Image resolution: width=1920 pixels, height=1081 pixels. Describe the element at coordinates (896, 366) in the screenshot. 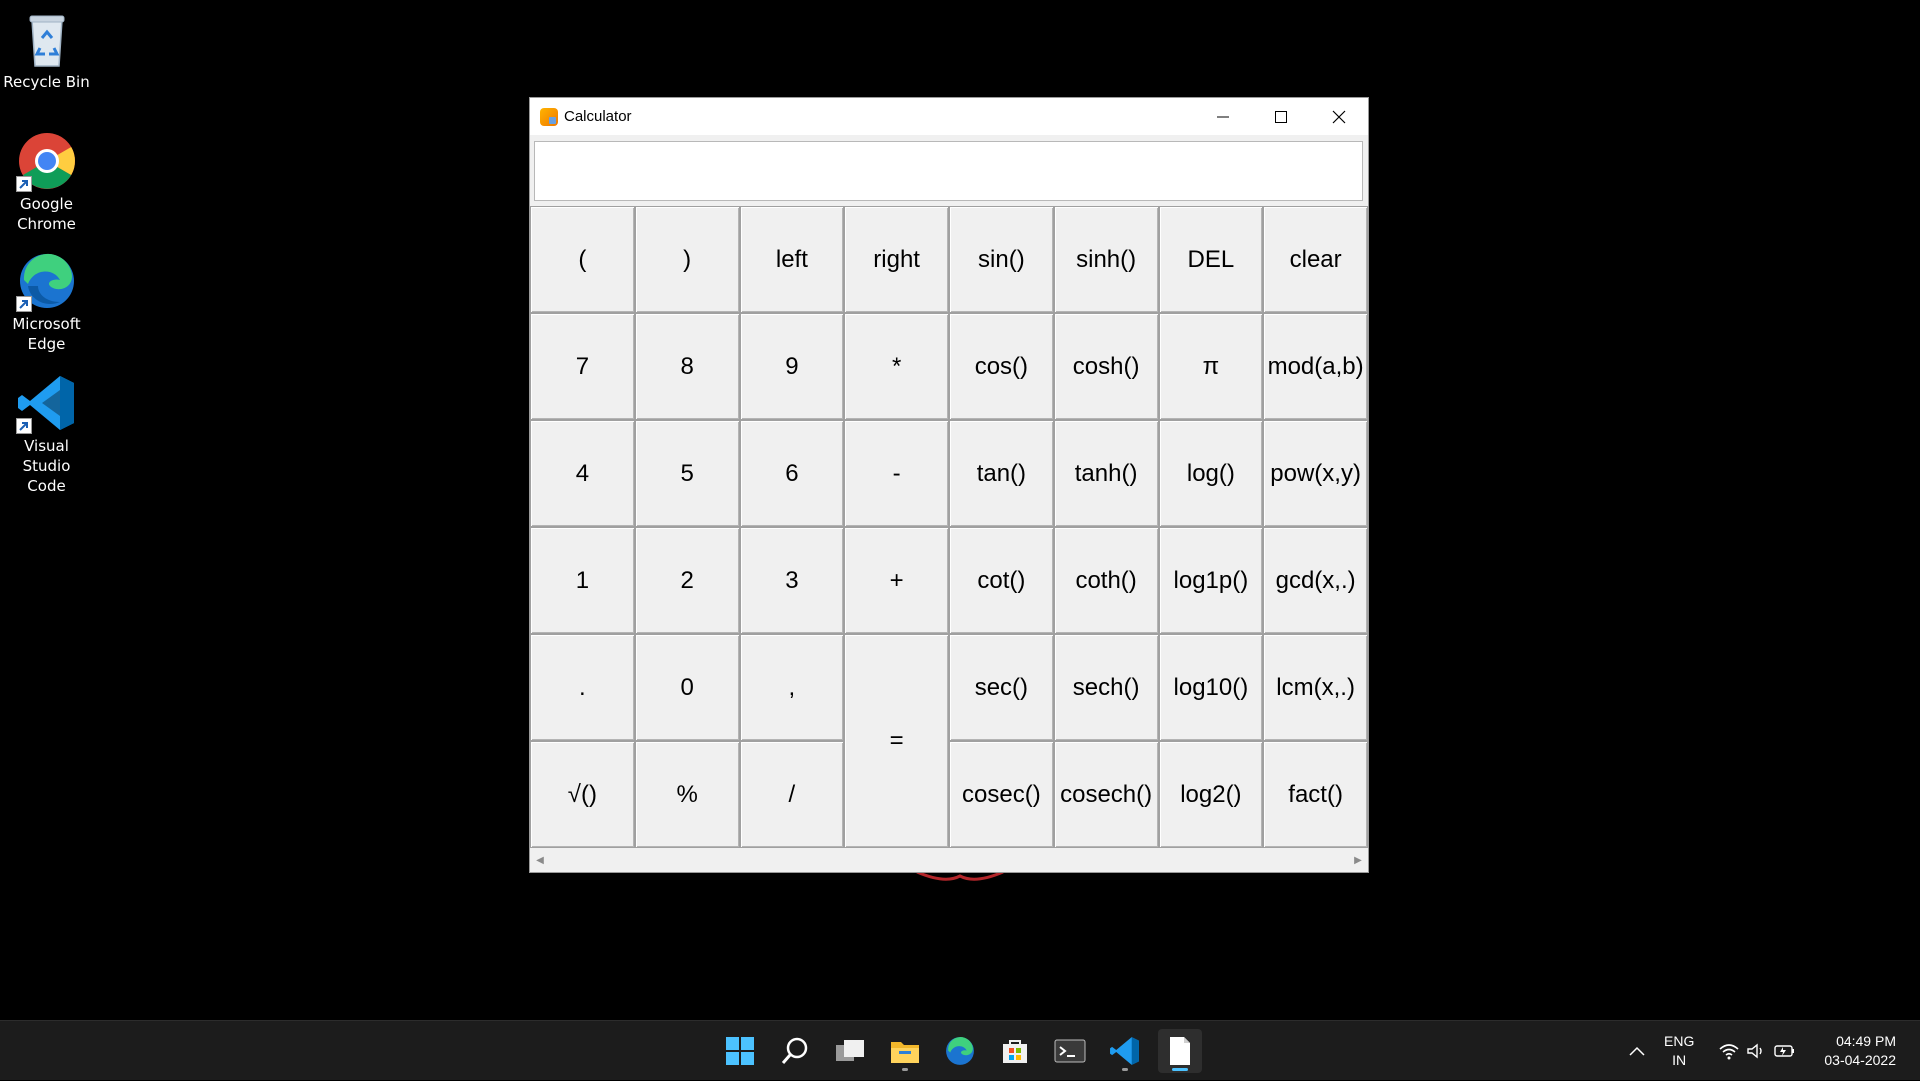

I see `key-multiply: *` at that location.